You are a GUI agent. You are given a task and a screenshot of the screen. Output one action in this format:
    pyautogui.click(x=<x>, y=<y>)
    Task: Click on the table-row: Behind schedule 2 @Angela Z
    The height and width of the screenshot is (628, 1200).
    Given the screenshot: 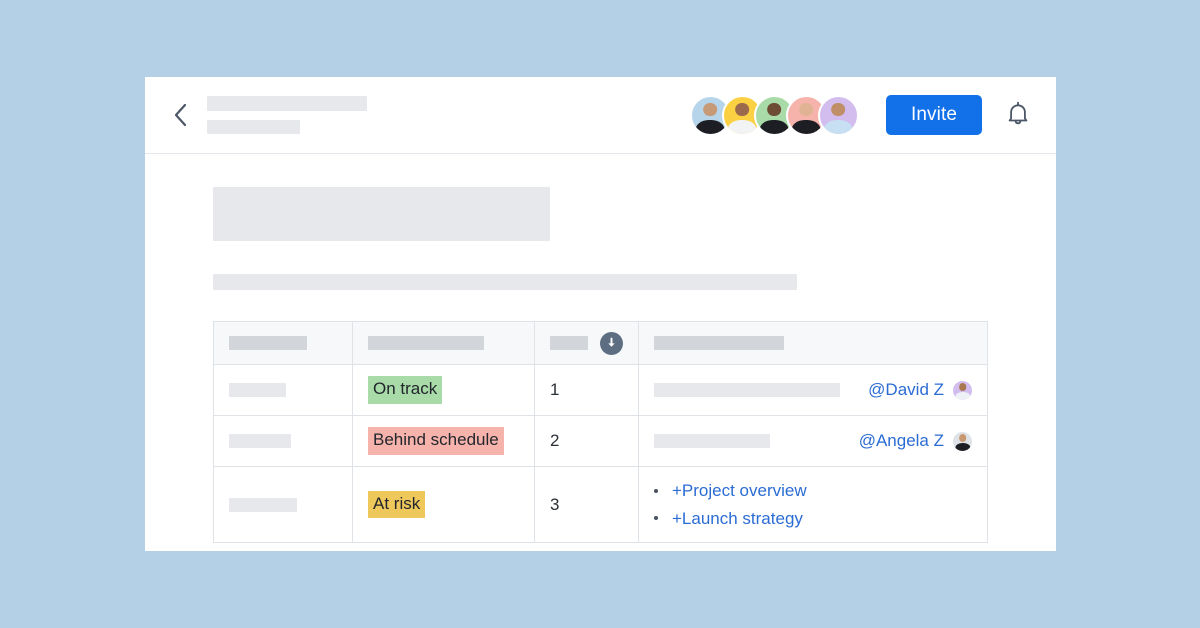 What is the action you would take?
    pyautogui.click(x=600, y=441)
    